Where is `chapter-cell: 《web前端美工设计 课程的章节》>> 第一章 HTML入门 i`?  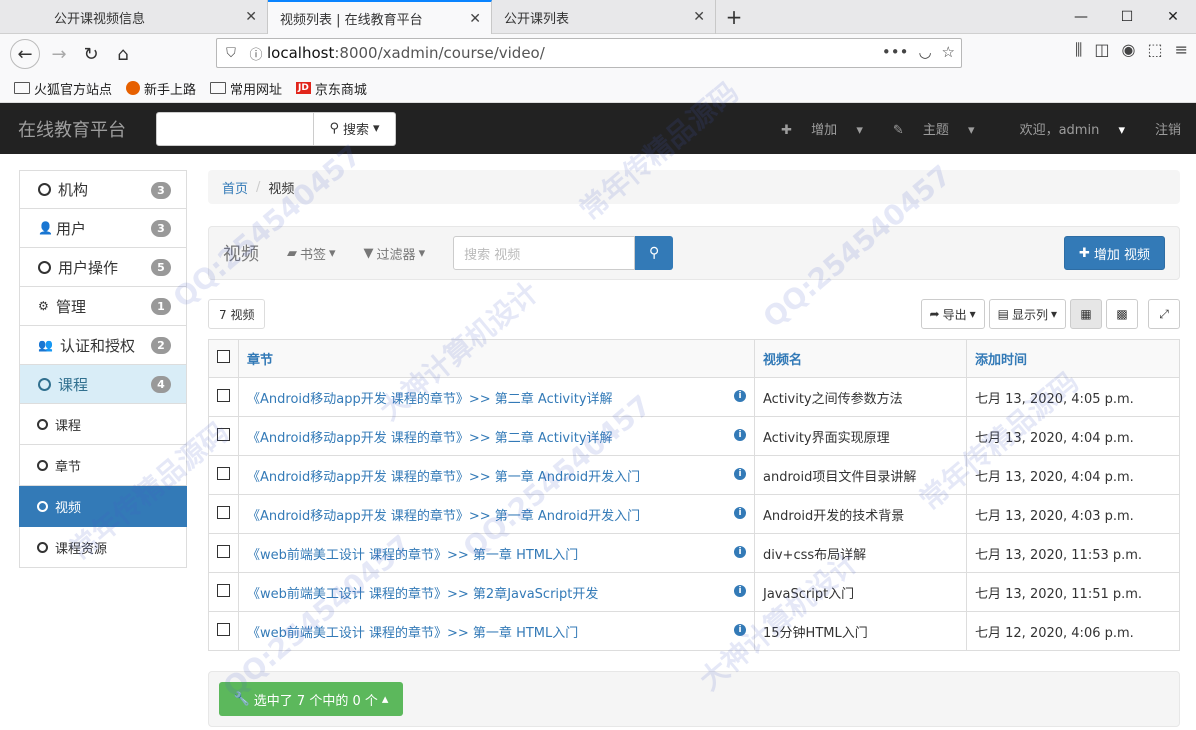
chapter-cell: 《web前端美工设计 课程的章节》>> 第一章 HTML入门 i is located at coordinates (496, 631).